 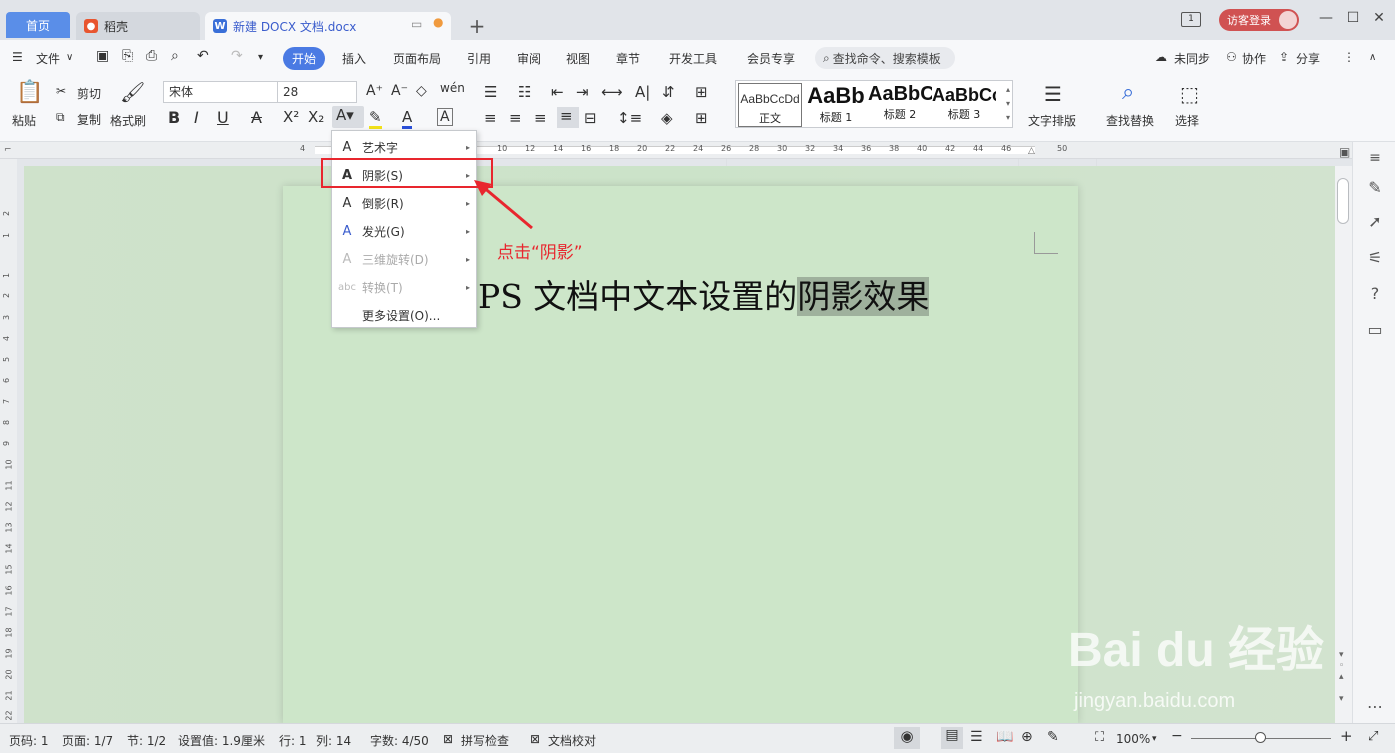 What do you see at coordinates (701, 118) in the screenshot?
I see `borders-icon: ⊞` at bounding box center [701, 118].